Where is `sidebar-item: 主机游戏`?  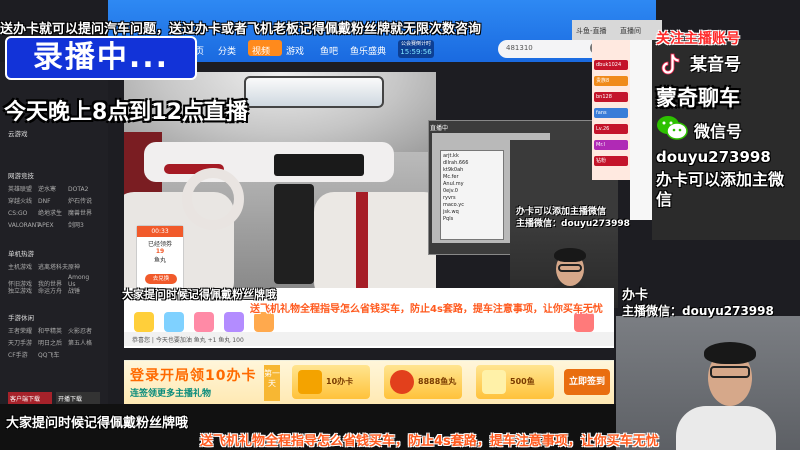
sidebar-item: 主机游戏 is located at coordinates (23, 266).